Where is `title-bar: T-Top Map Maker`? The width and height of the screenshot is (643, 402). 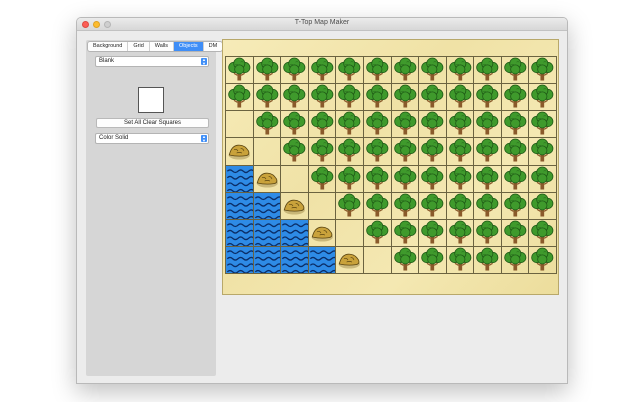 title-bar: T-Top Map Maker is located at coordinates (322, 24).